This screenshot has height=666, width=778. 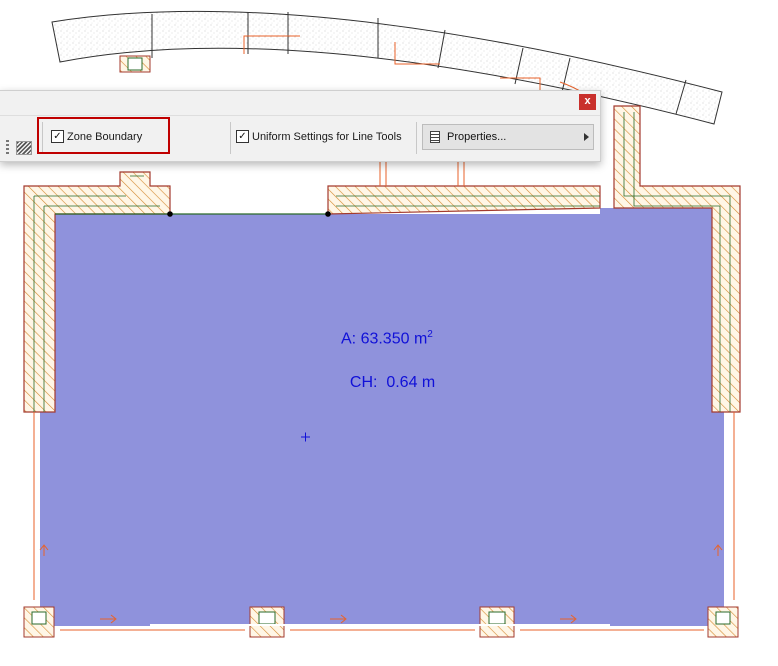 What do you see at coordinates (587, 102) in the screenshot?
I see `close-button: x` at bounding box center [587, 102].